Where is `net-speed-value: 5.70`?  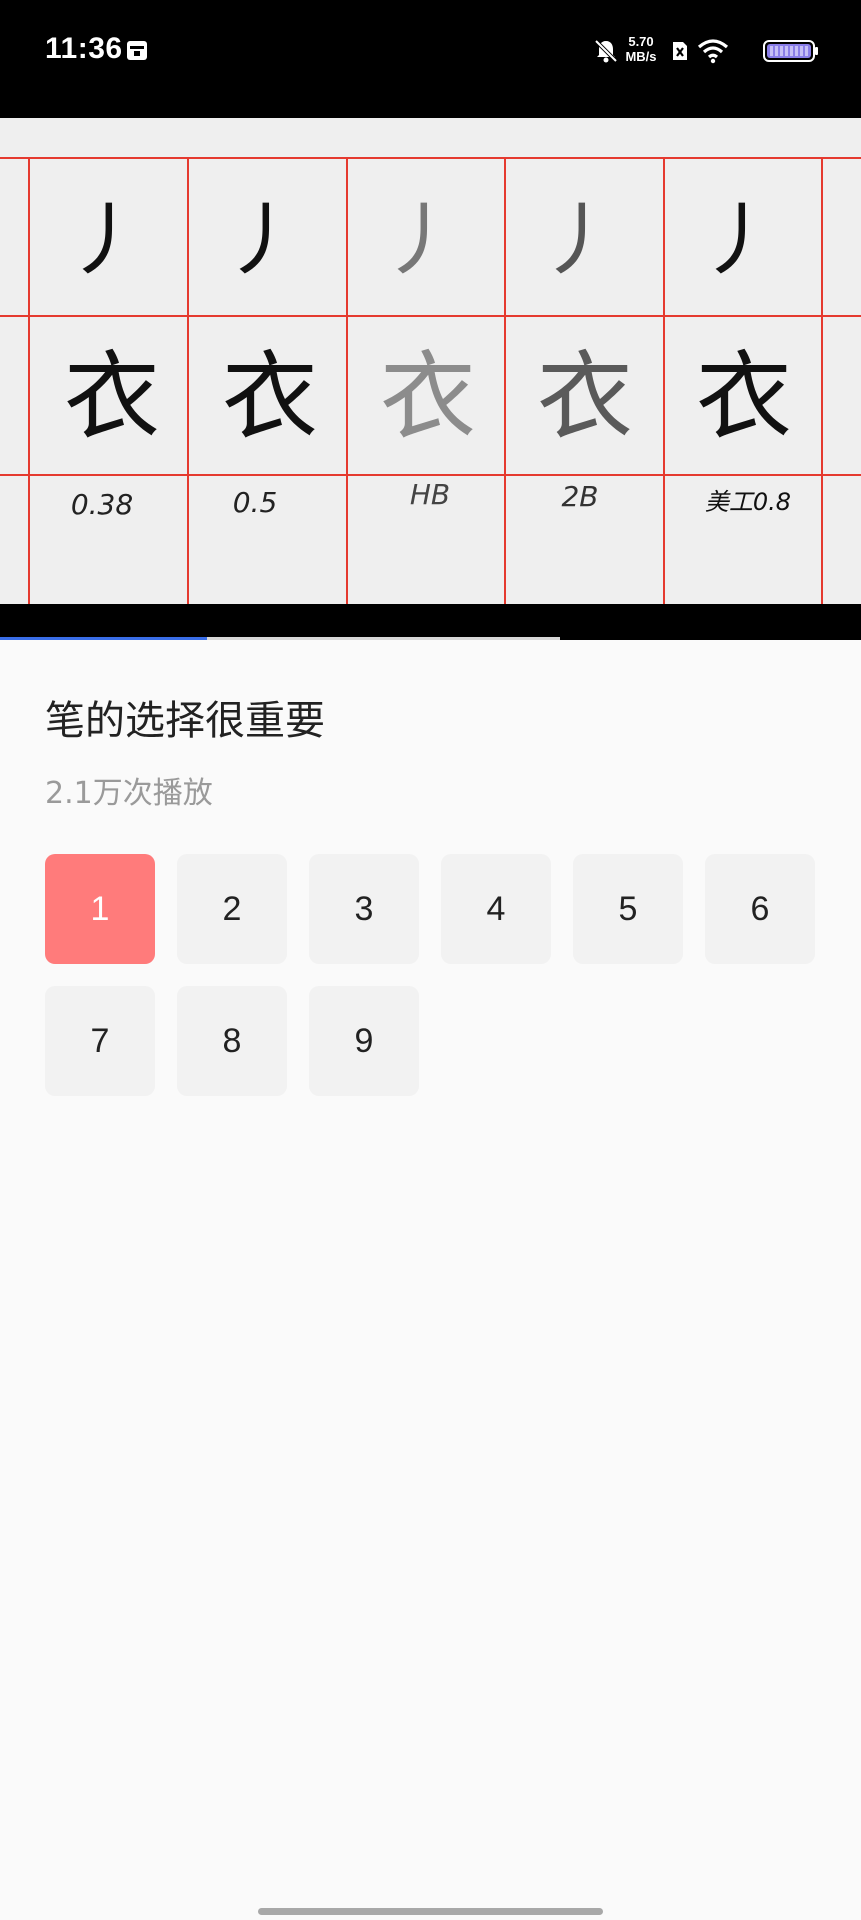 net-speed-value: 5.70 is located at coordinates (641, 41).